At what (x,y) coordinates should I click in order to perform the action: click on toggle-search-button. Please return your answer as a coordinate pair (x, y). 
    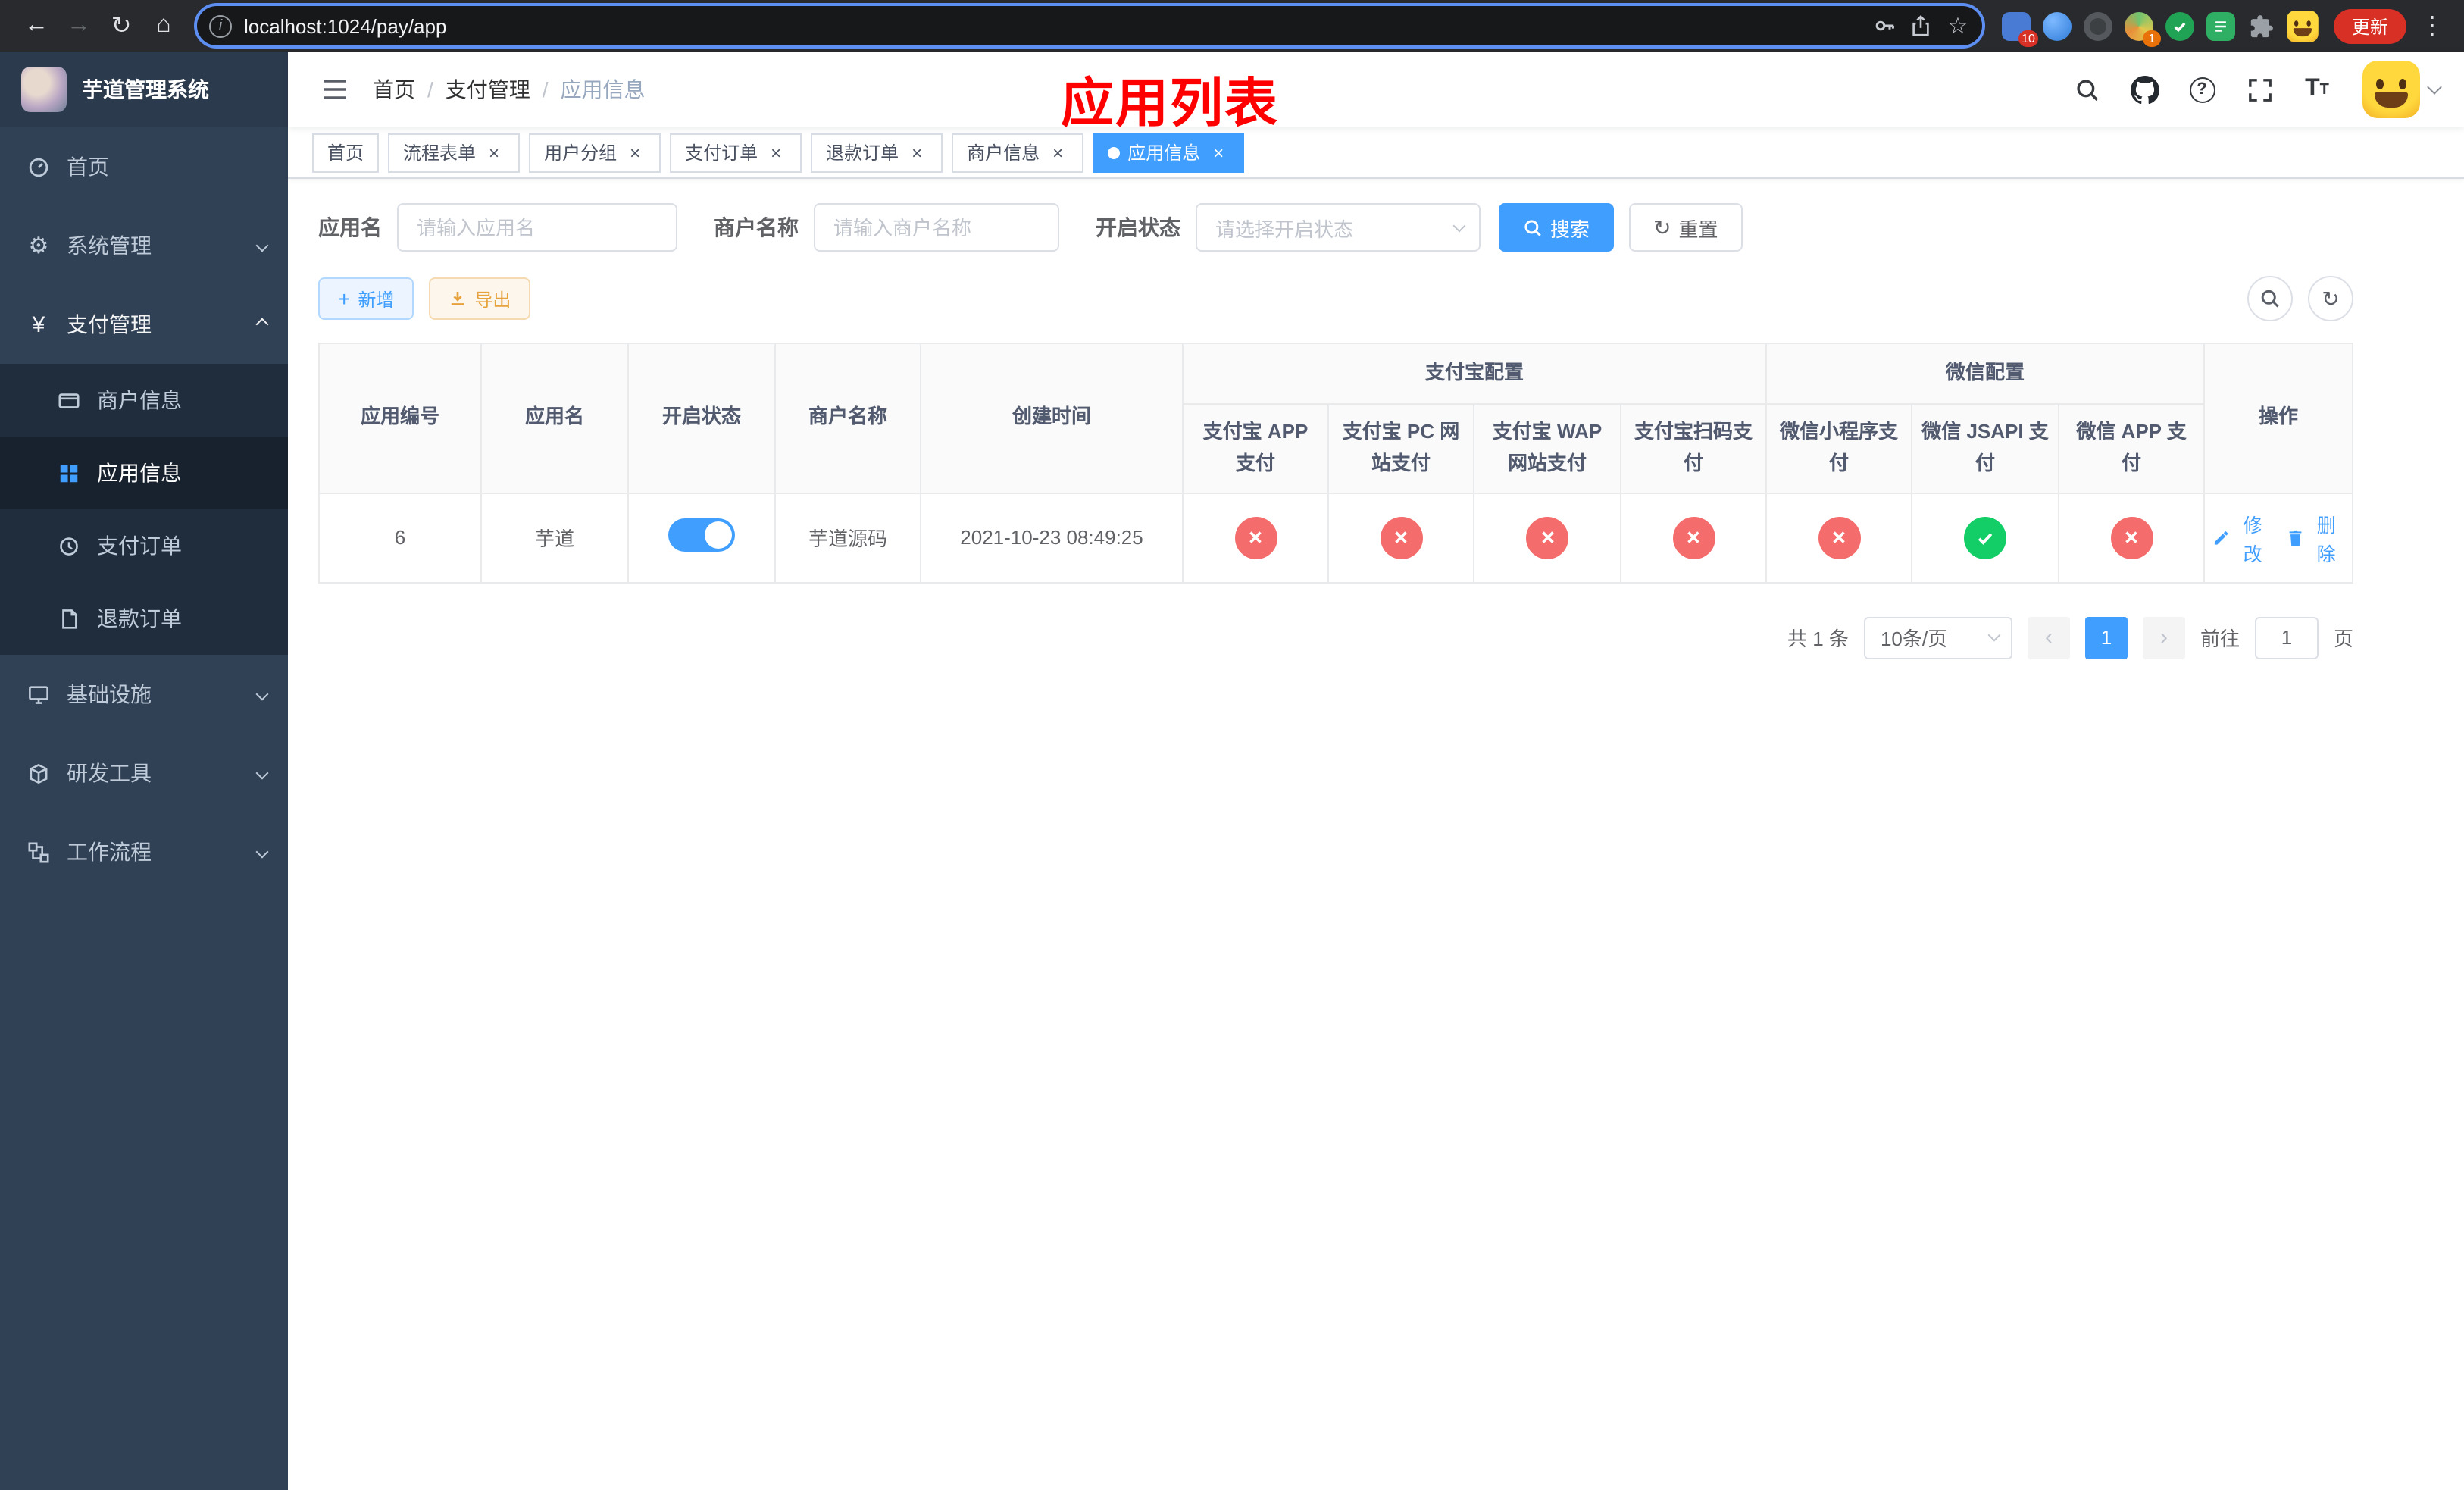
    Looking at the image, I should click on (2270, 298).